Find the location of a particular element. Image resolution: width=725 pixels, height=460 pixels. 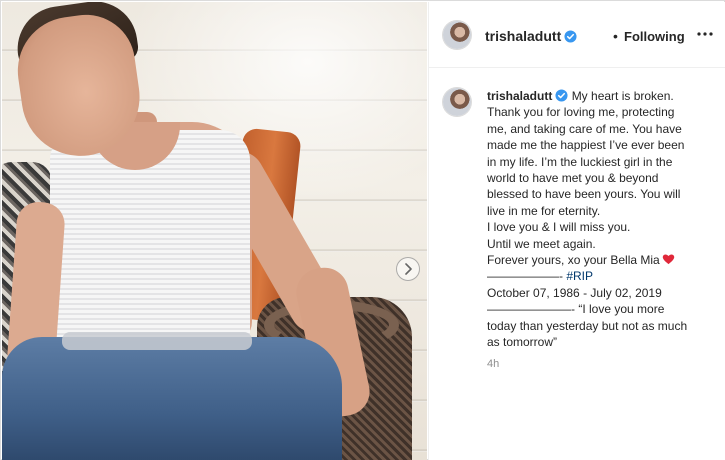

caption-quote-line: ———————- “I love you more is located at coordinates (601, 309).